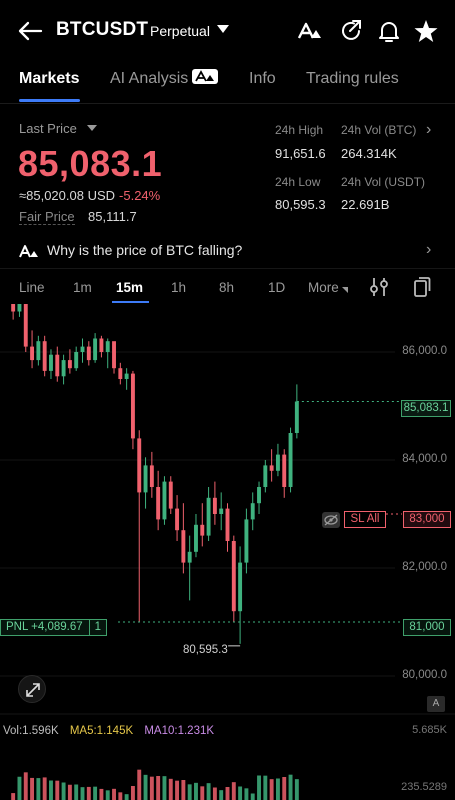 This screenshot has width=455, height=800. I want to click on pnl-value: PNL +4,089.67, so click(44, 627).